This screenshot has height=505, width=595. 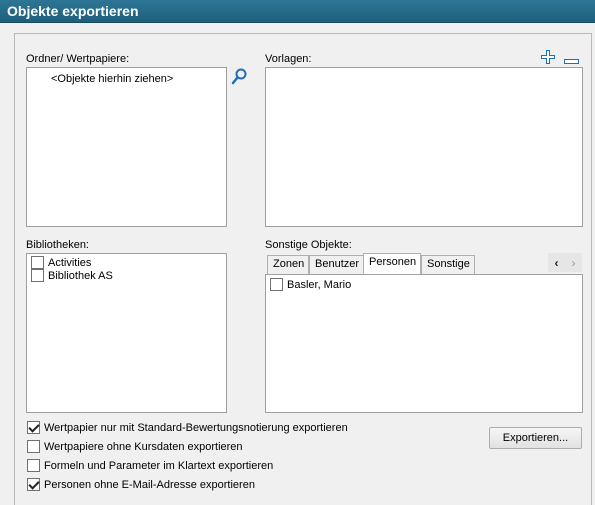 What do you see at coordinates (337, 264) in the screenshot?
I see `tab-benutzer: Benutzer` at bounding box center [337, 264].